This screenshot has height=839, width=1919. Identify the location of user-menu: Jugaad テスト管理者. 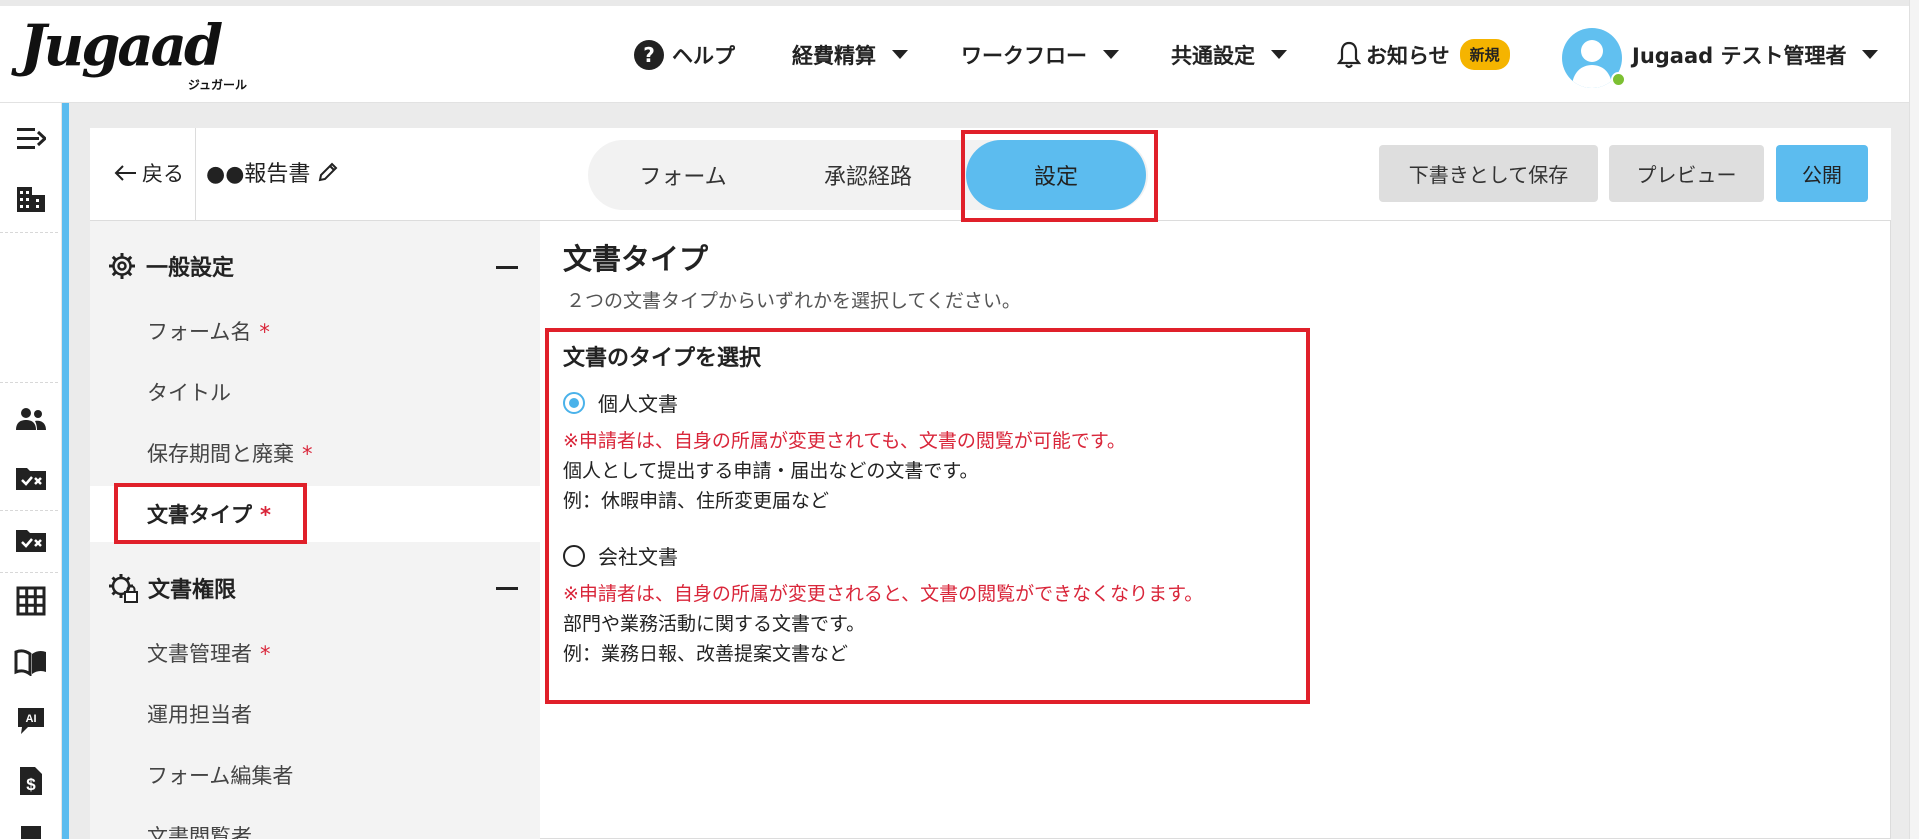
(1755, 54).